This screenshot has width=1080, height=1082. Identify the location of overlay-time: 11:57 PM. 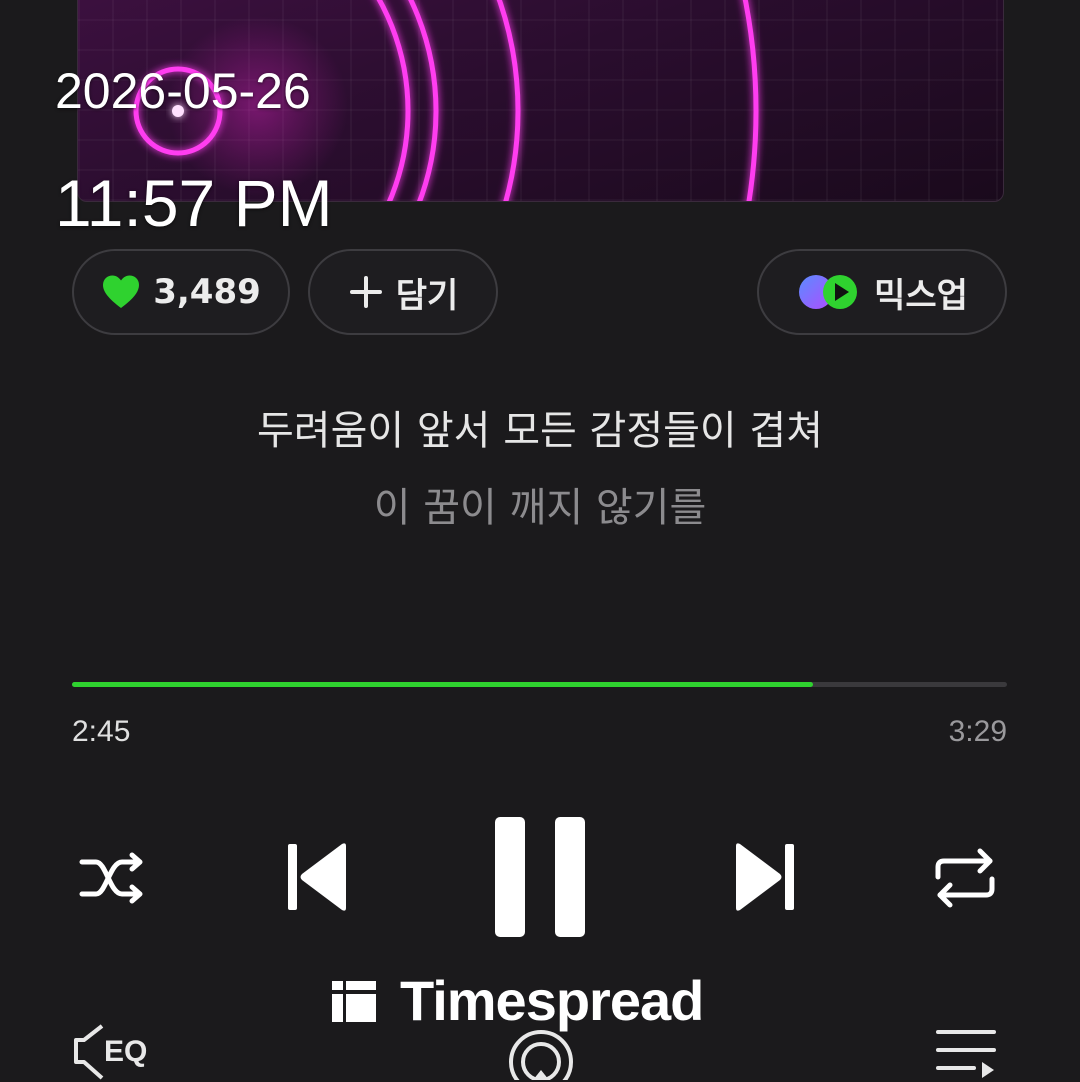
(194, 203).